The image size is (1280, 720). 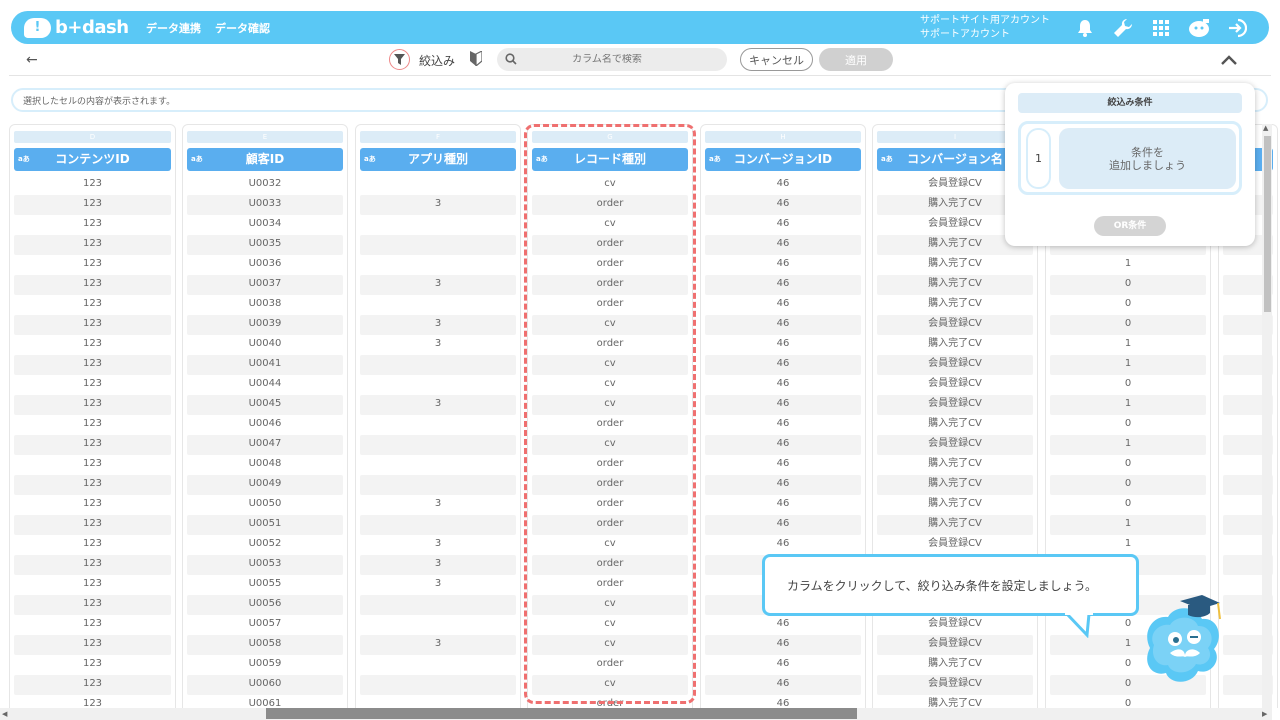 I want to click on table-cell: U0057, so click(x=265, y=625).